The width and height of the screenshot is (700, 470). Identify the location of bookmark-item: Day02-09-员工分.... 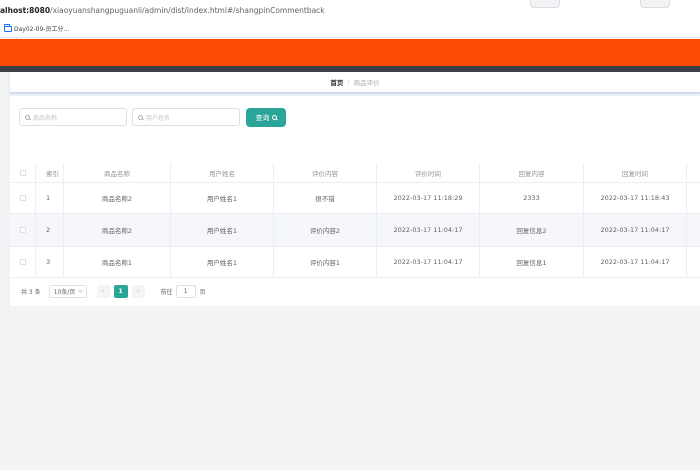
(37, 28).